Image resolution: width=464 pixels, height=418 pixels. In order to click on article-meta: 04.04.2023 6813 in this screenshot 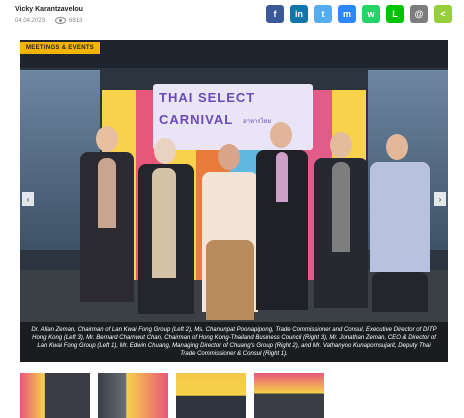, I will do `click(48, 20)`.